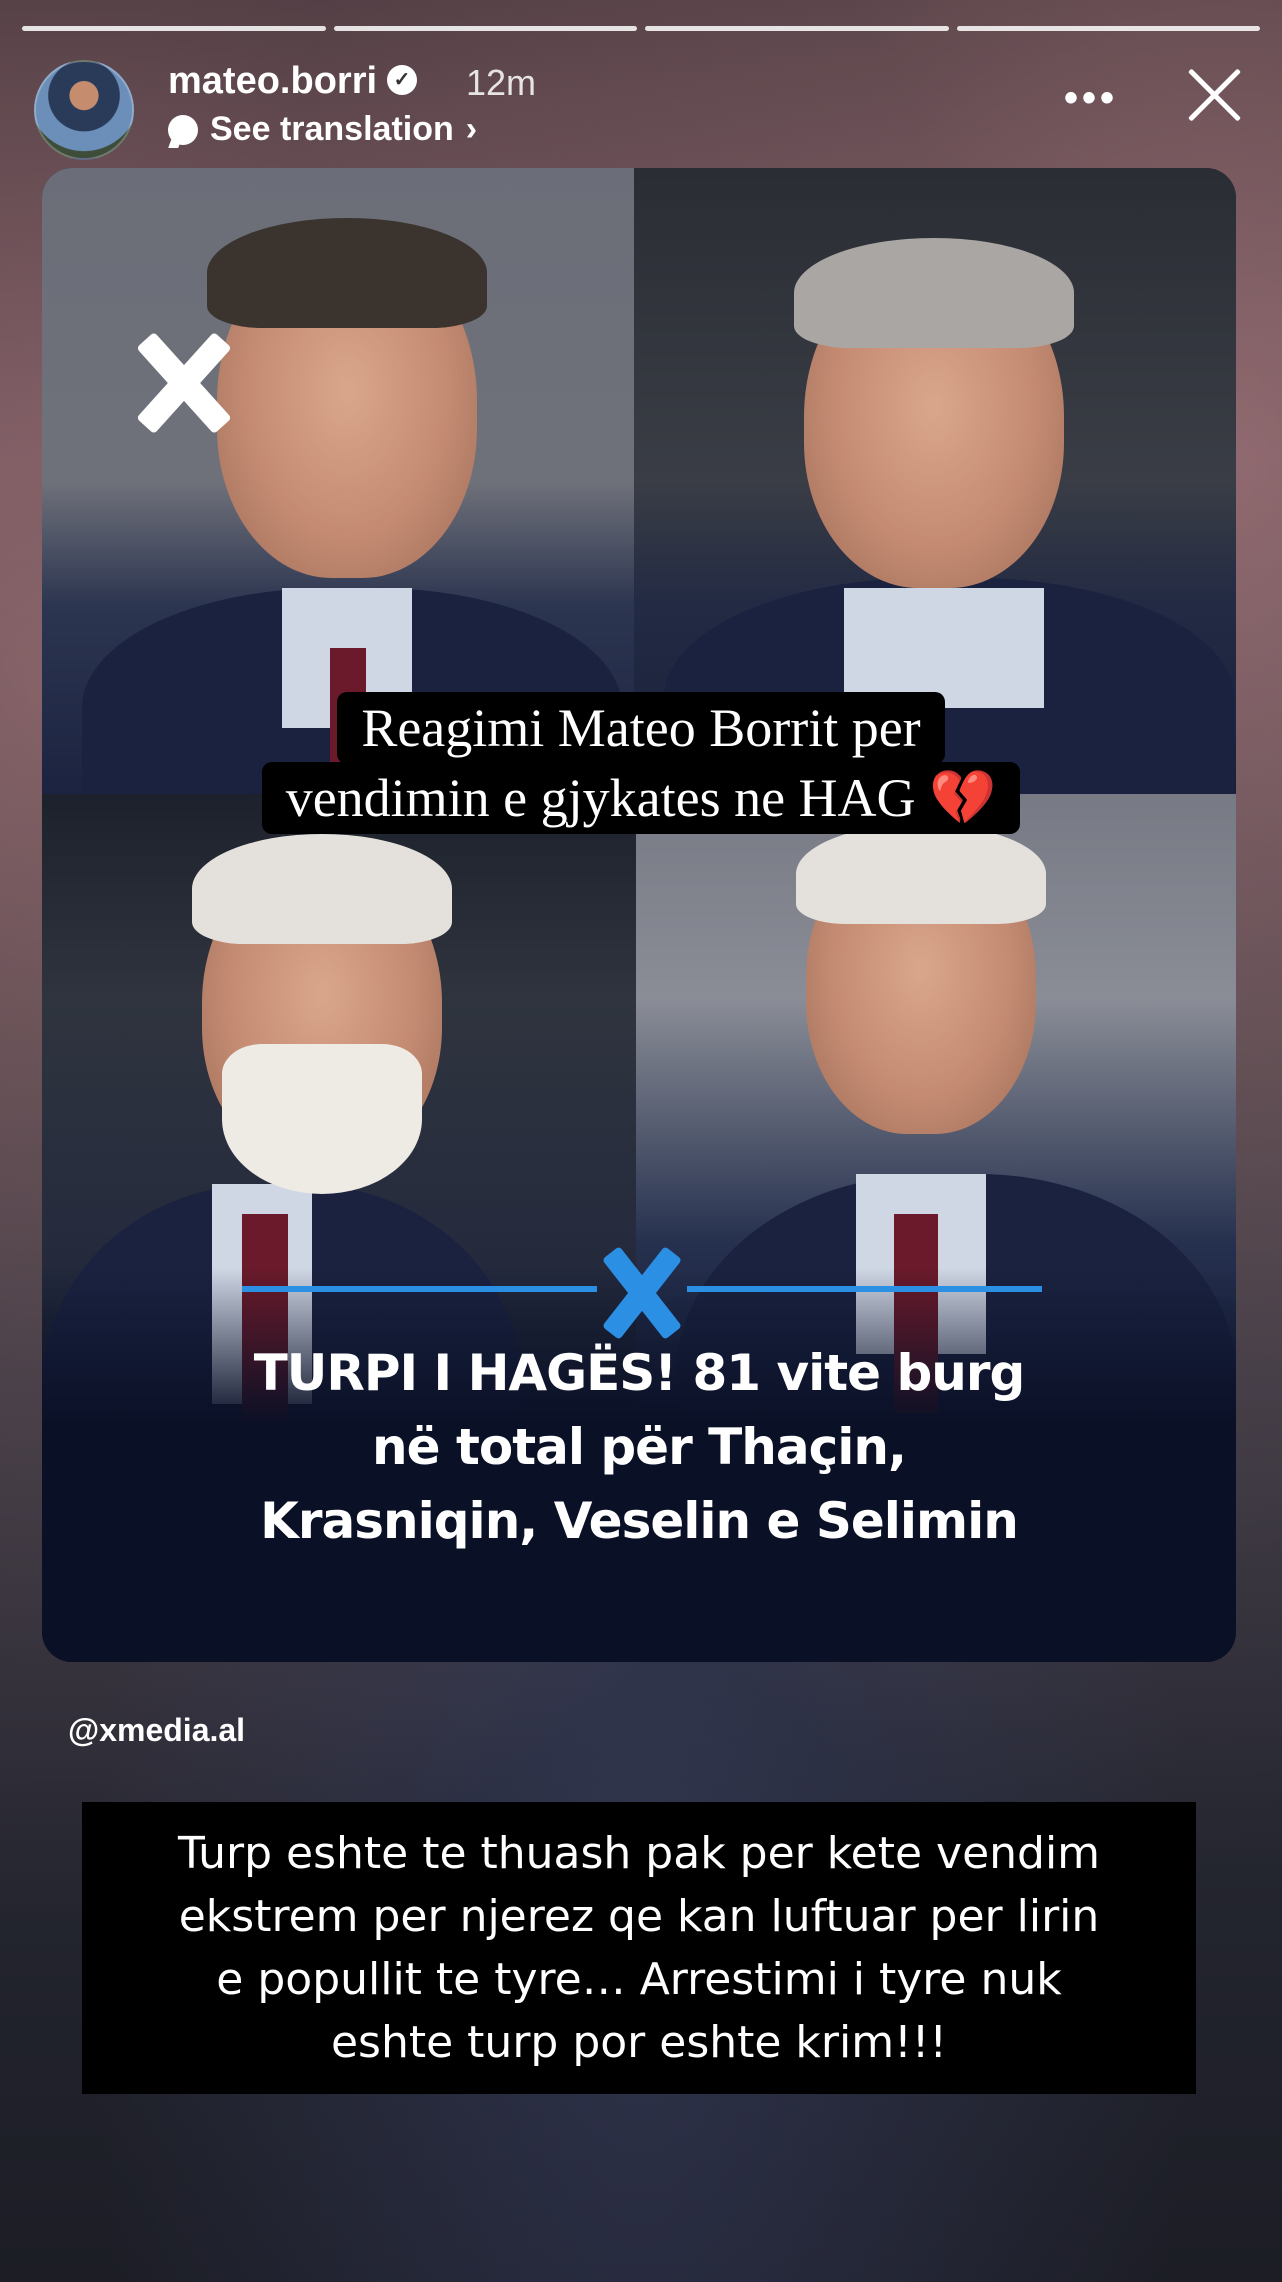 The image size is (1282, 2282). I want to click on close-icon, so click(1213, 93).